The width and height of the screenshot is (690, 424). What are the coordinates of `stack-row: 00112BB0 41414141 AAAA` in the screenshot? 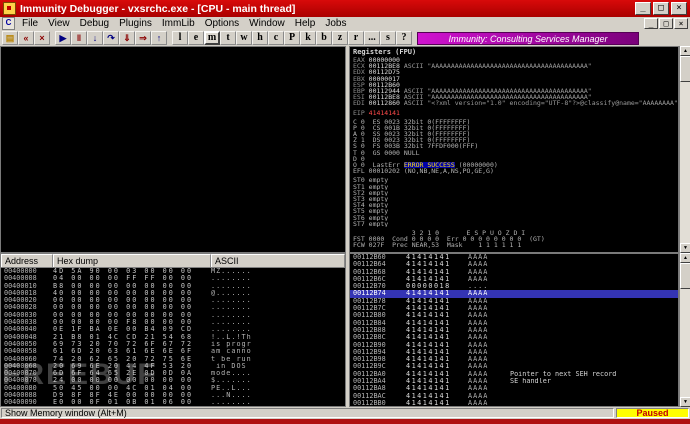 It's located at (514, 403).